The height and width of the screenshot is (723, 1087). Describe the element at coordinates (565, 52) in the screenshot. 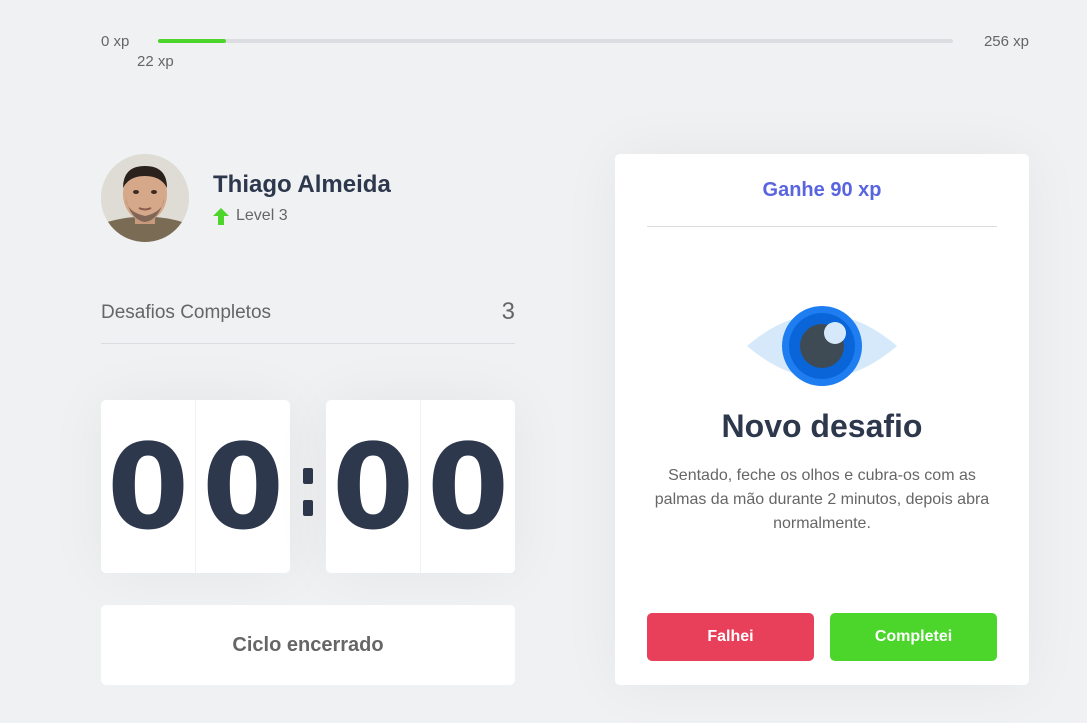

I see `experience-bar: 0 xp 22 xp 256 xp` at that location.